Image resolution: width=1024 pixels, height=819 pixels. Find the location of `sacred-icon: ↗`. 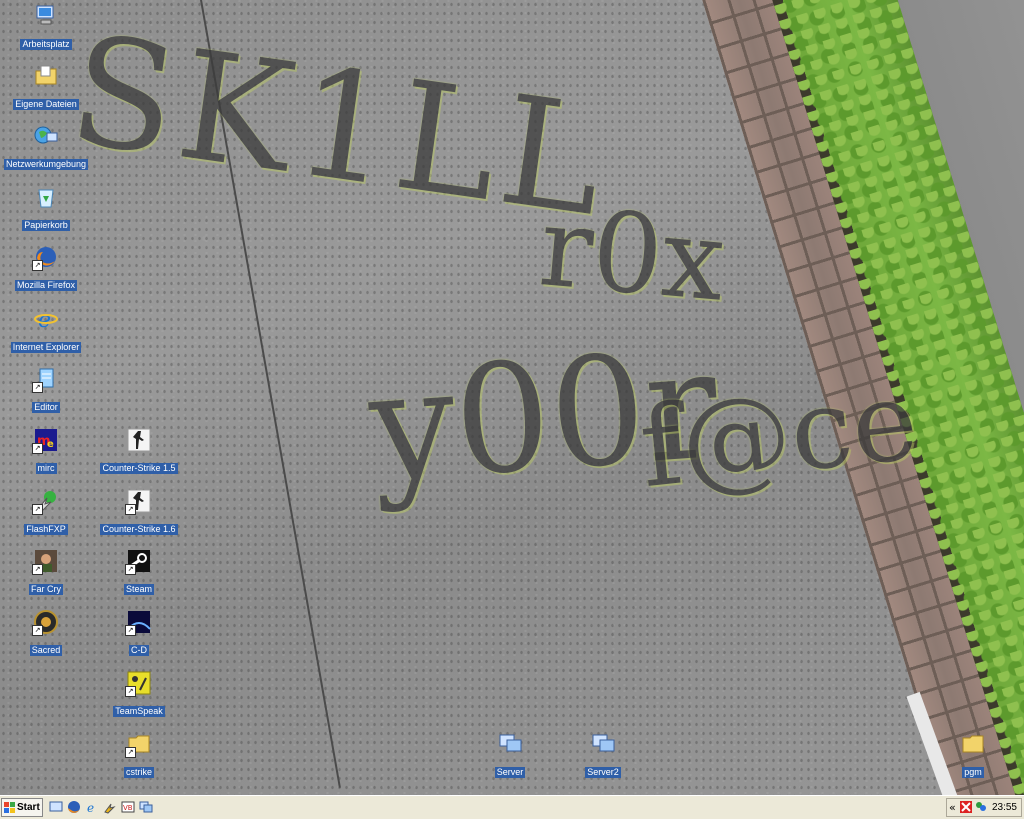

sacred-icon: ↗ is located at coordinates (46, 622).